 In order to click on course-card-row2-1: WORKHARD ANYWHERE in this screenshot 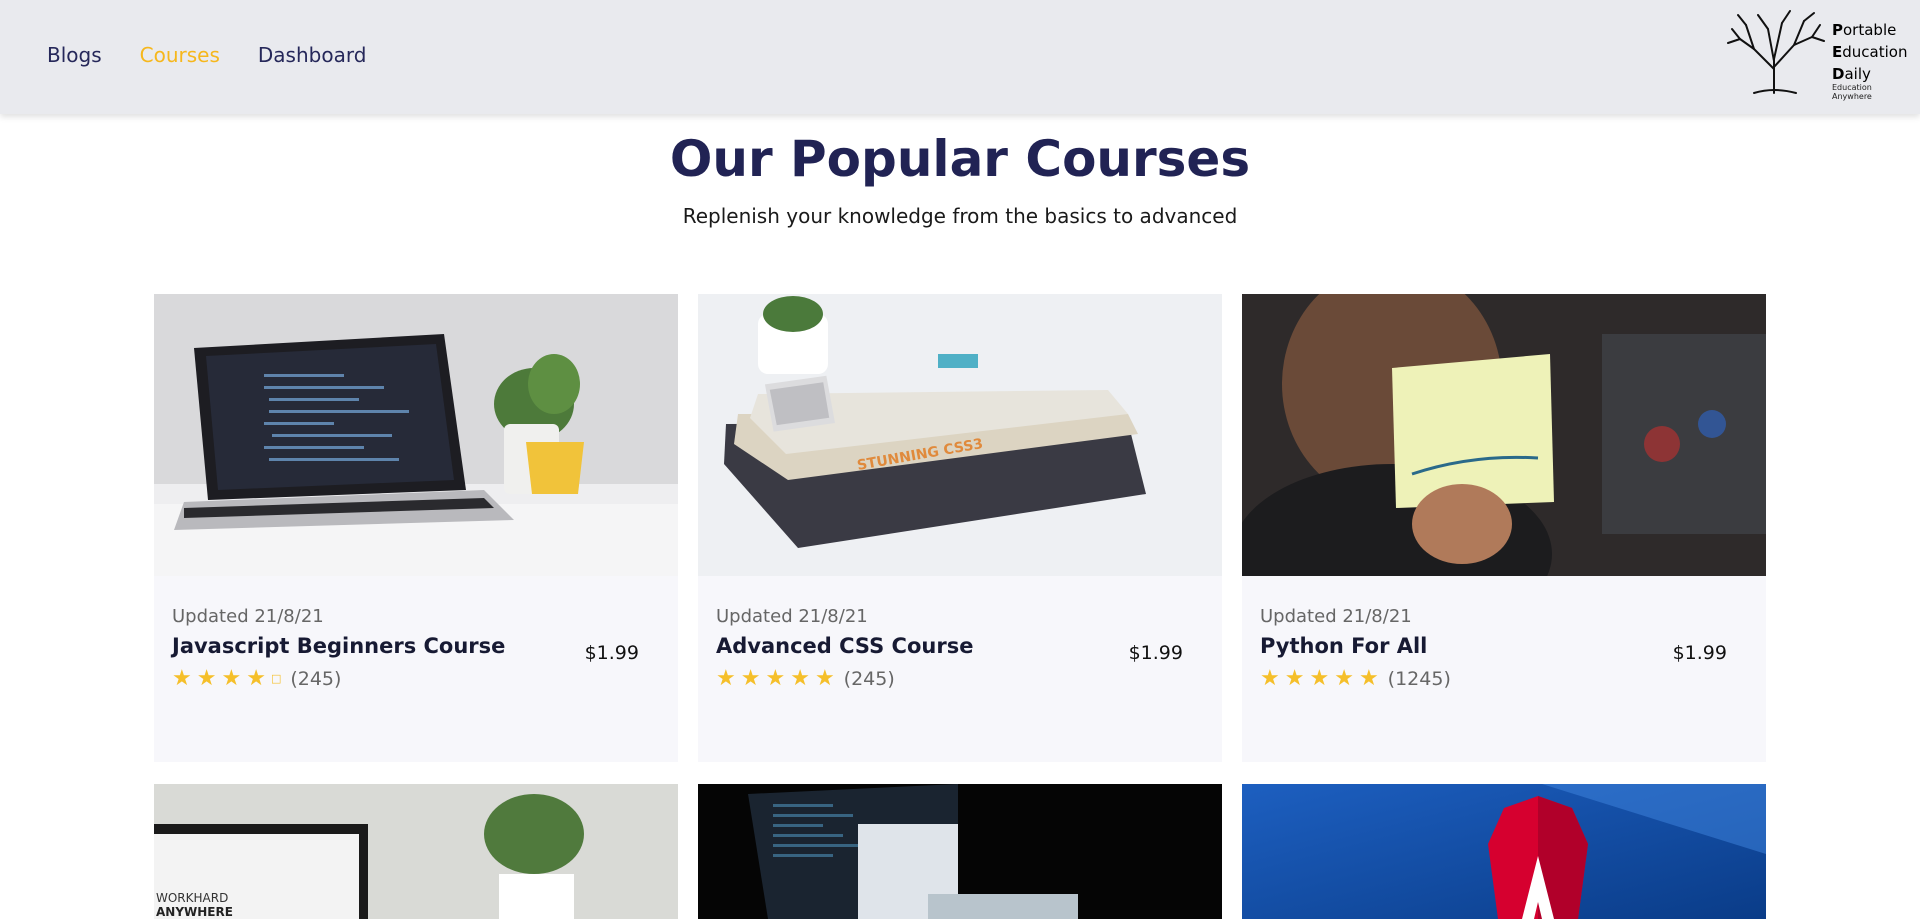, I will do `click(416, 851)`.